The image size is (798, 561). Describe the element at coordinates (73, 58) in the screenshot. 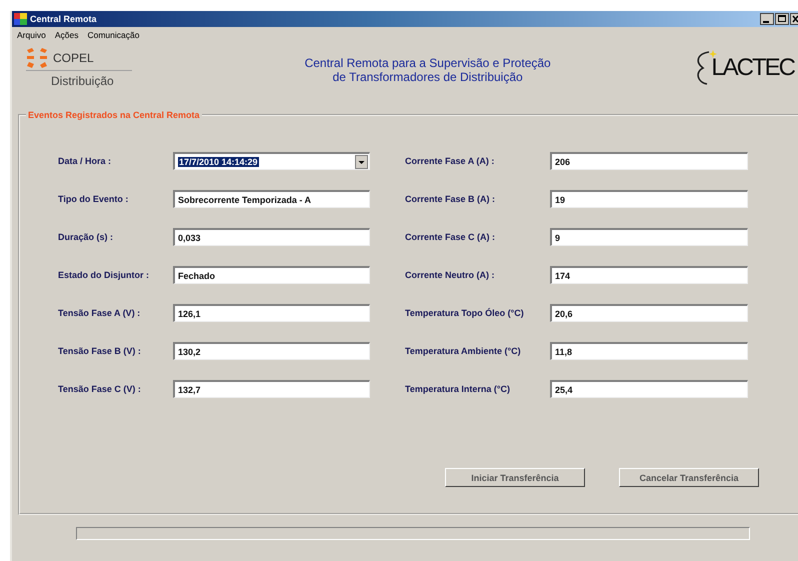

I see `brand-name: COPEL` at that location.